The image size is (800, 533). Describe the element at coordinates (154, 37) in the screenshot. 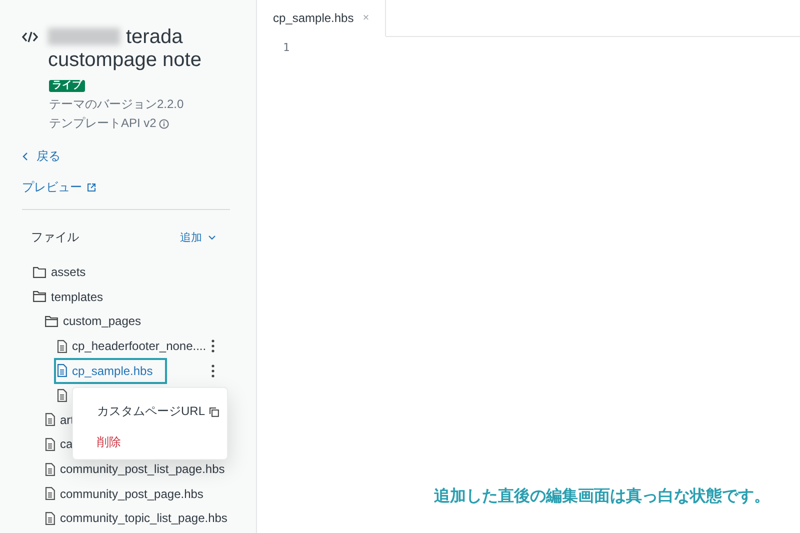

I see `theme-title: terada` at that location.